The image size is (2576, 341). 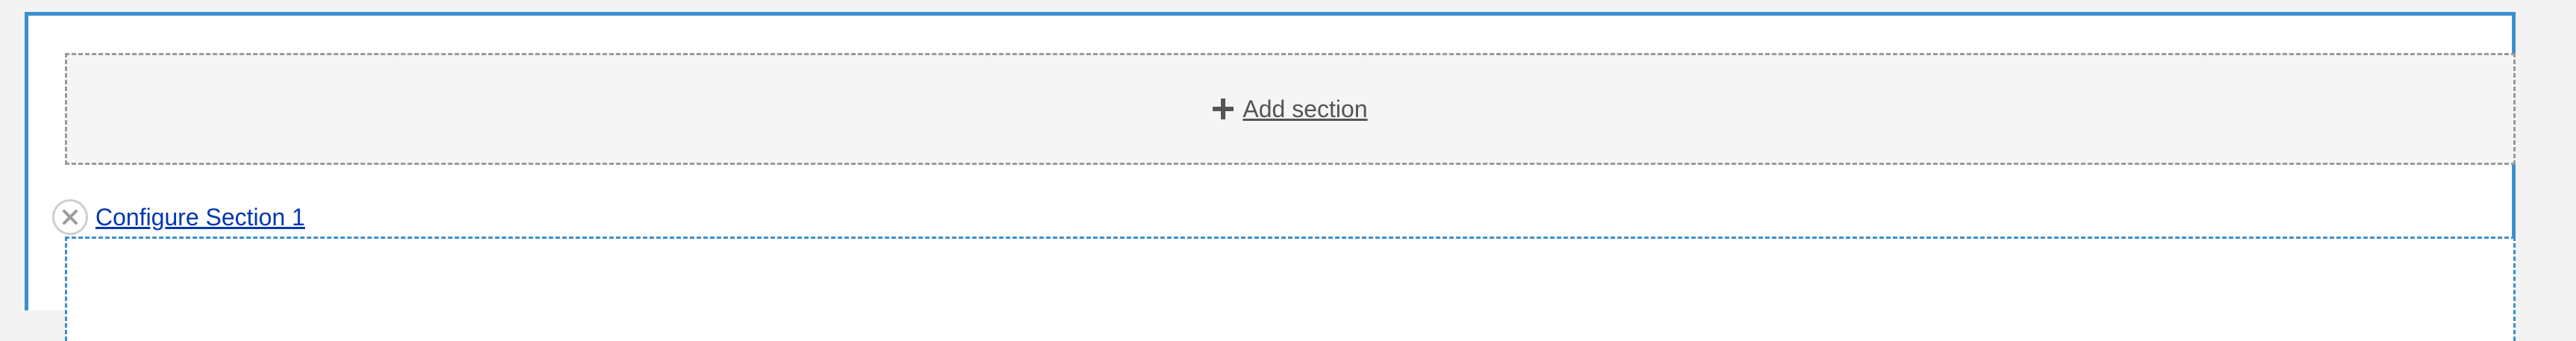 What do you see at coordinates (200, 217) in the screenshot?
I see `configure-section-link: Configure Section 1` at bounding box center [200, 217].